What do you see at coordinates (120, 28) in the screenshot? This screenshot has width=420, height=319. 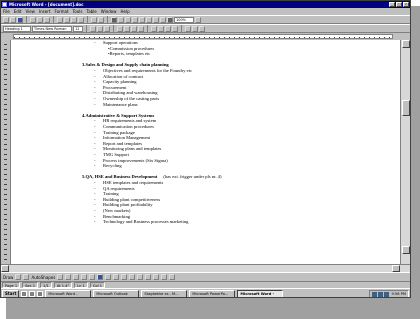 I see `align-left-icon` at bounding box center [120, 28].